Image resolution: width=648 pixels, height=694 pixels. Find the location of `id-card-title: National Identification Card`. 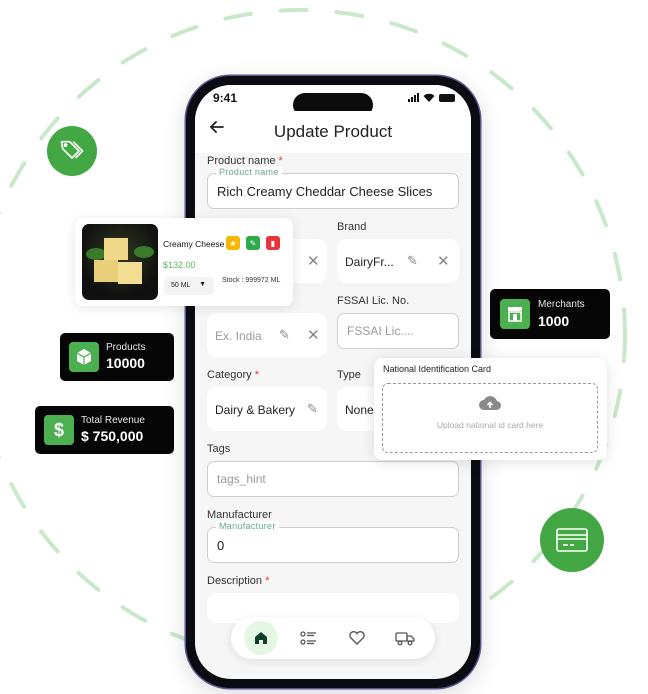

id-card-title: National Identification Card is located at coordinates (437, 369).